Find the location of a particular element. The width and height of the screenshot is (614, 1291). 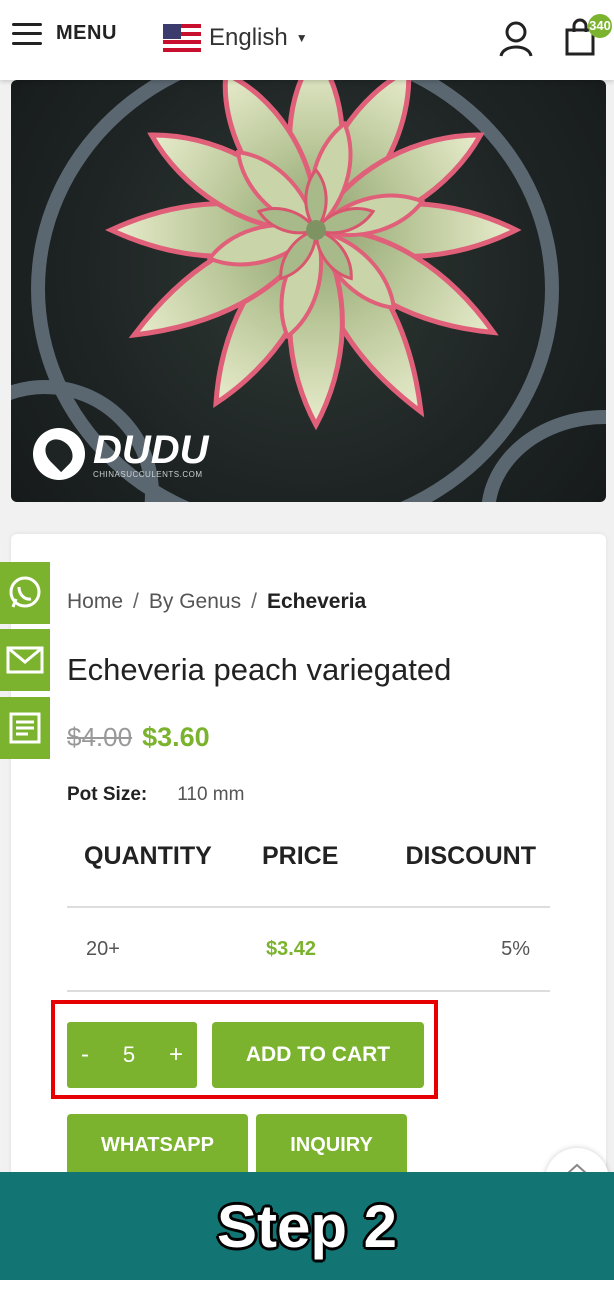

bottom-nav-strip is located at coordinates (307, 1285).